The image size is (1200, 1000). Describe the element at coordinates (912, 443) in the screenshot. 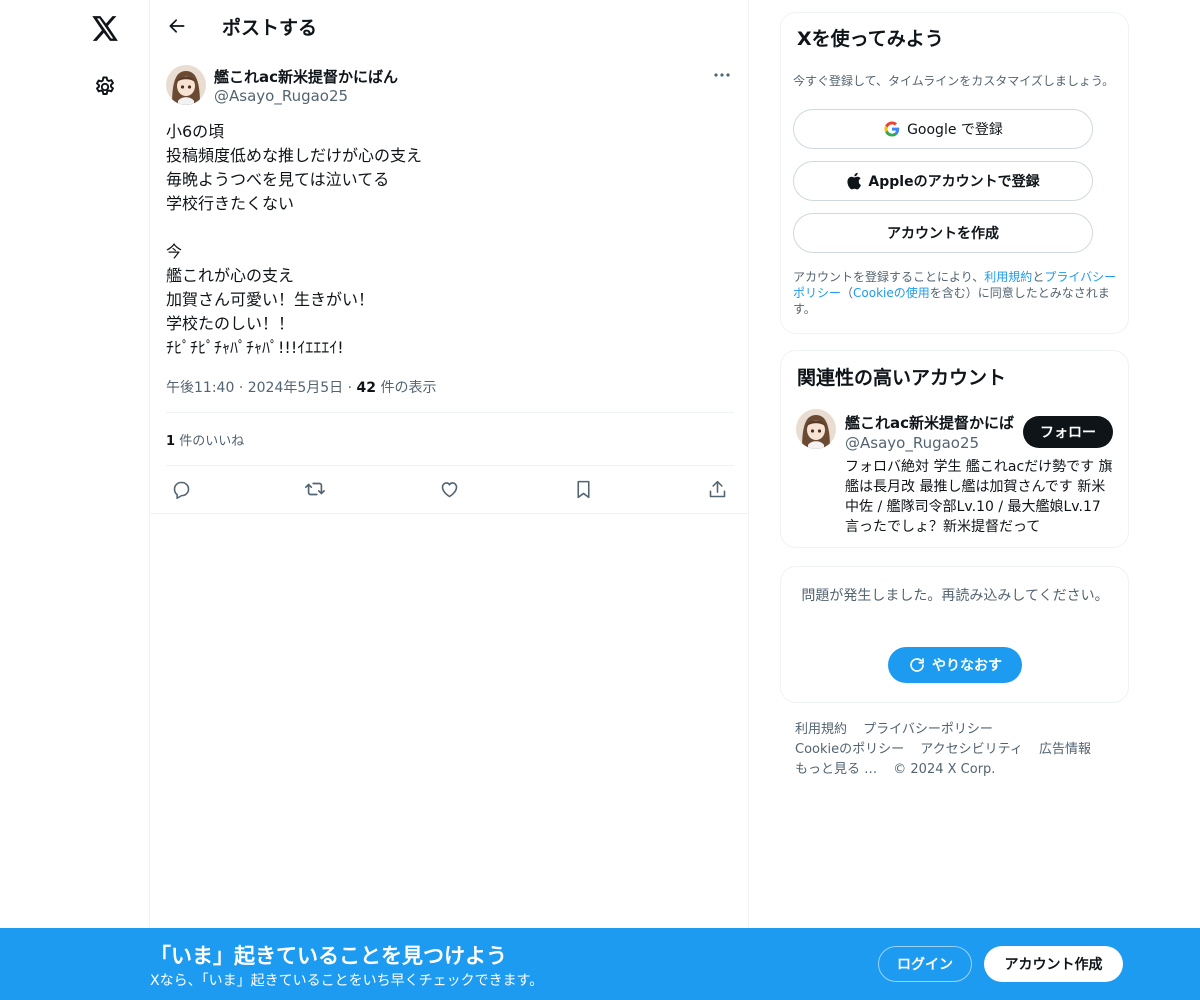

I see `related-account-handle: @Asayo_Rugao25` at that location.